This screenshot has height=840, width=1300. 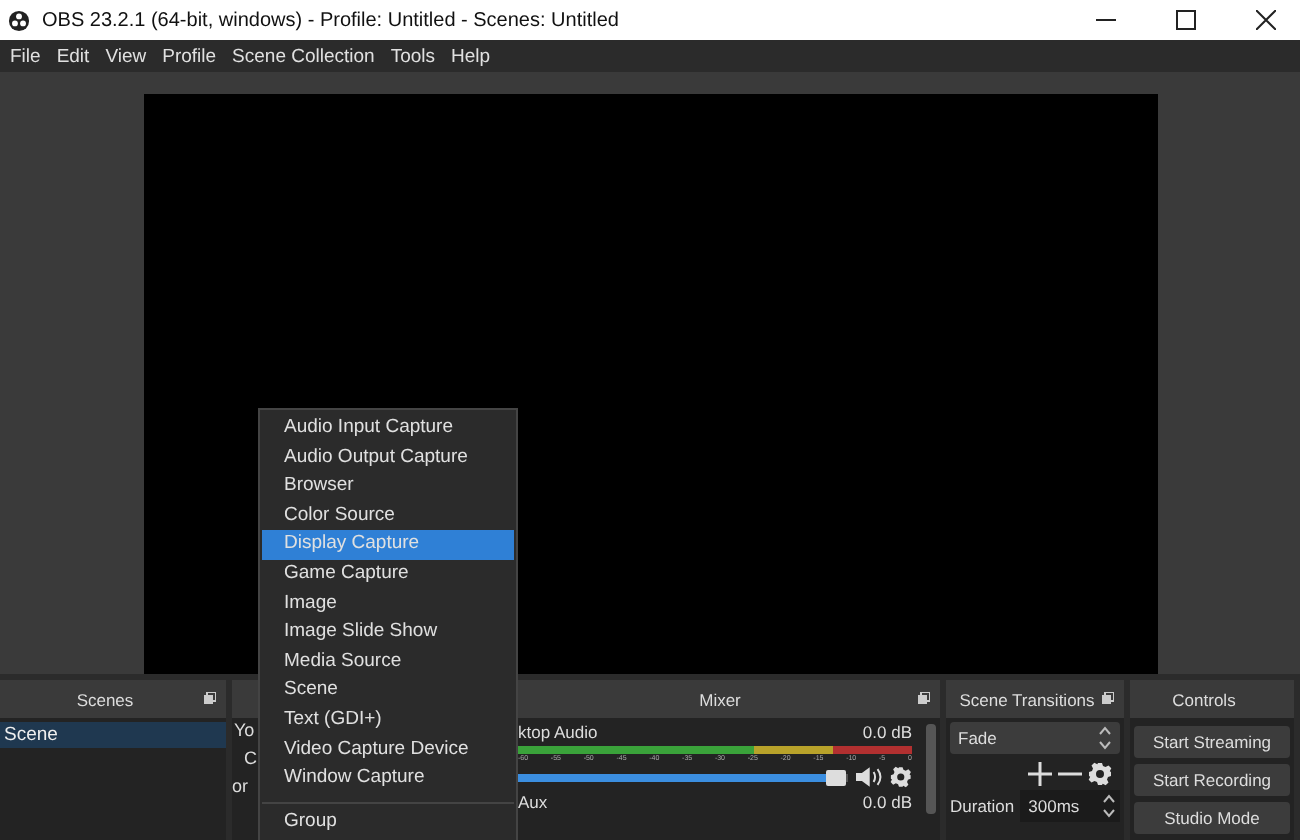 What do you see at coordinates (1040, 774) in the screenshot?
I see `add-icon` at bounding box center [1040, 774].